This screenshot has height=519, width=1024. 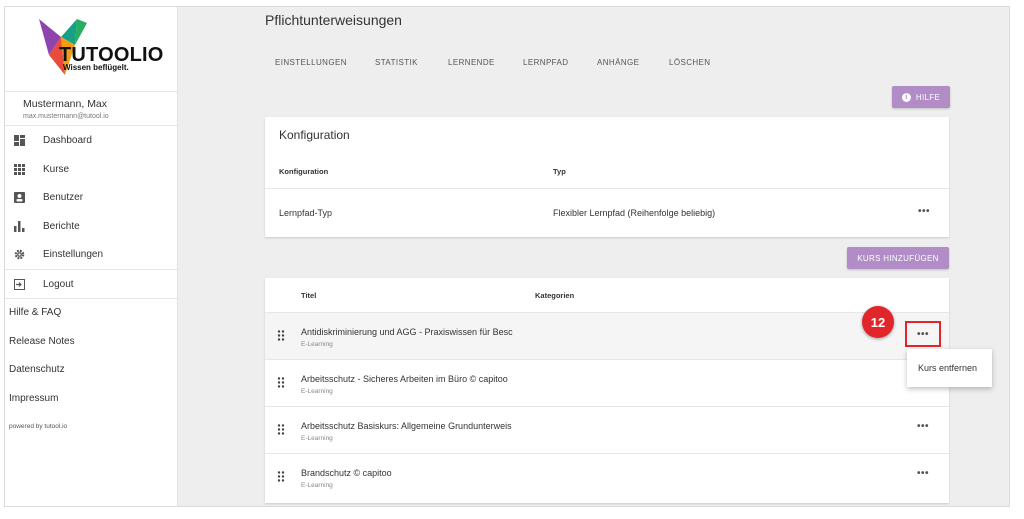 I want to click on course-title: Brandschutz © capitoo, so click(x=346, y=473).